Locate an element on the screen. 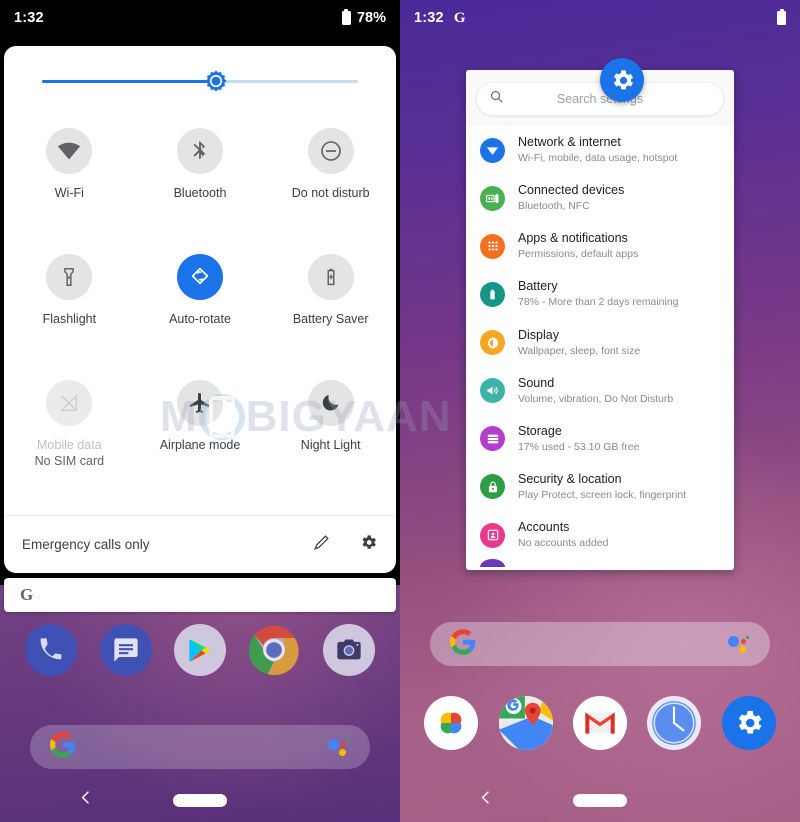  left-status-bar: 1:32 78% is located at coordinates (200, 18).